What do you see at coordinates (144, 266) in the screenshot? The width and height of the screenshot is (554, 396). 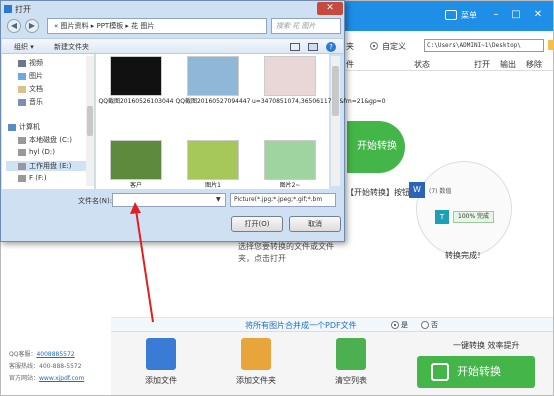 I see `arrow-line` at bounding box center [144, 266].